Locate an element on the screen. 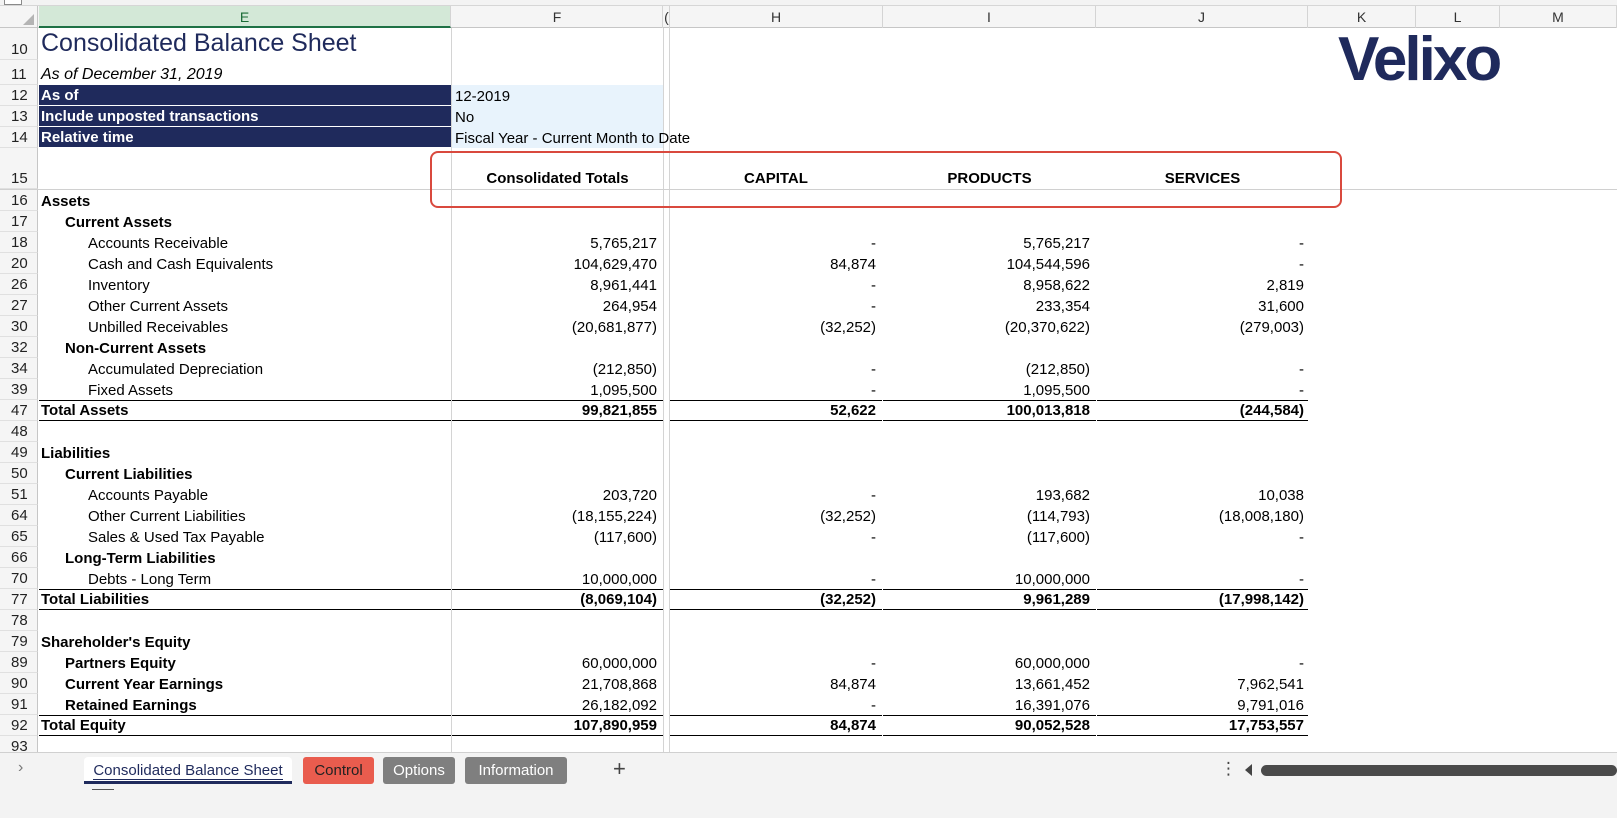 The image size is (1617, 818). row-number: 26 is located at coordinates (19, 284).